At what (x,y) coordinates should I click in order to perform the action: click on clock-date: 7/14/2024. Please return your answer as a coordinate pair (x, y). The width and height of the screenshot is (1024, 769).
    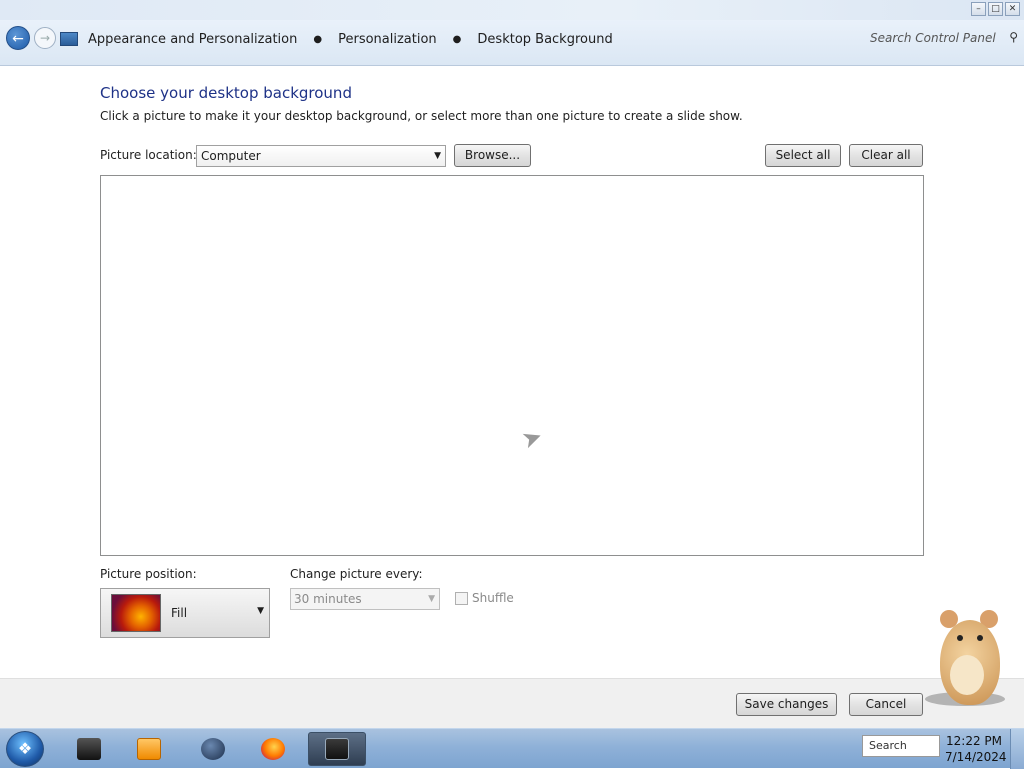
    Looking at the image, I should click on (976, 757).